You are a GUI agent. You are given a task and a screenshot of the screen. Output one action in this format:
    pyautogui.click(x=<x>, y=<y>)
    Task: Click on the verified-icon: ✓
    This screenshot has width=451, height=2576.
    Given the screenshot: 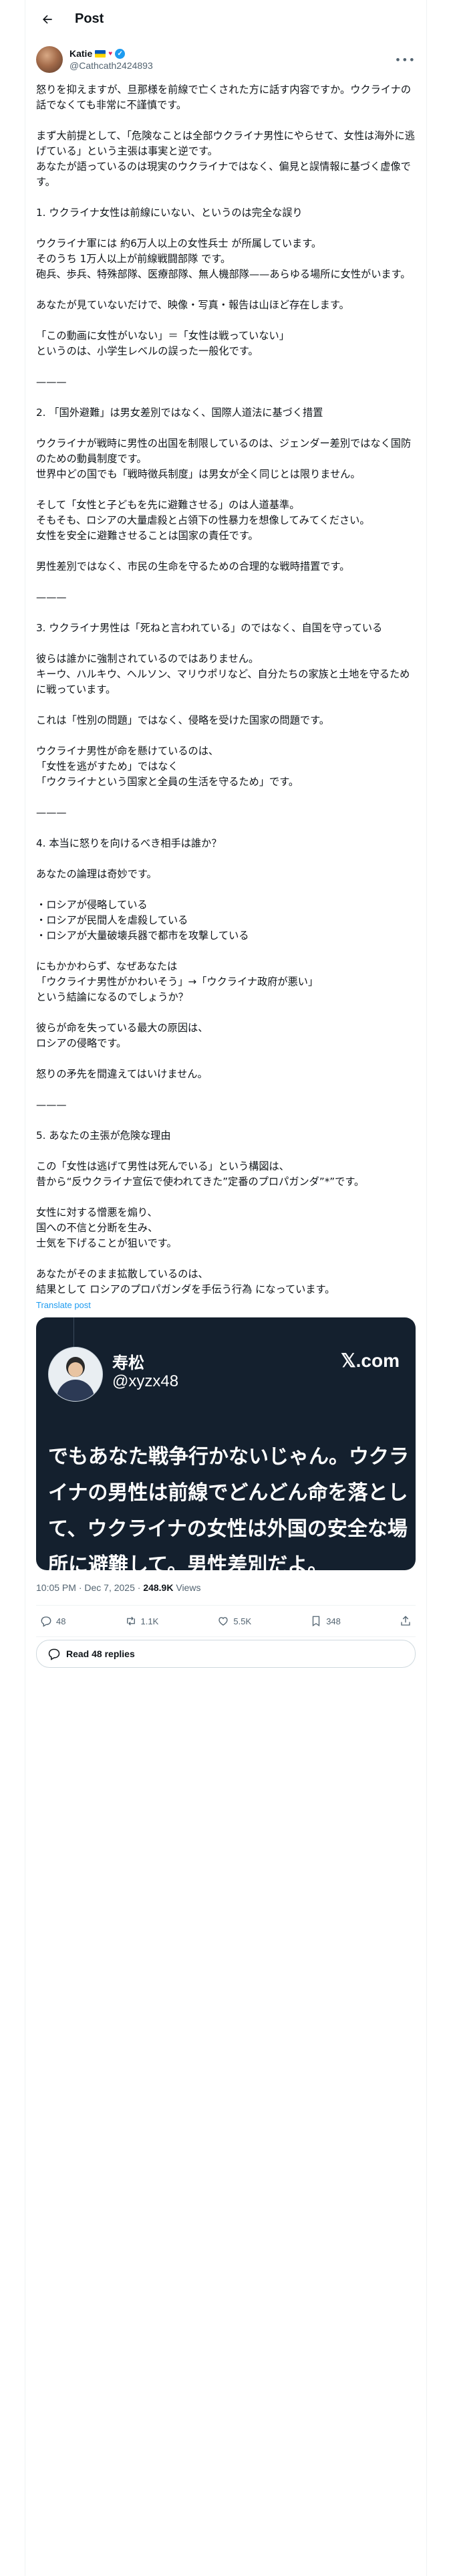 What is the action you would take?
    pyautogui.click(x=120, y=54)
    